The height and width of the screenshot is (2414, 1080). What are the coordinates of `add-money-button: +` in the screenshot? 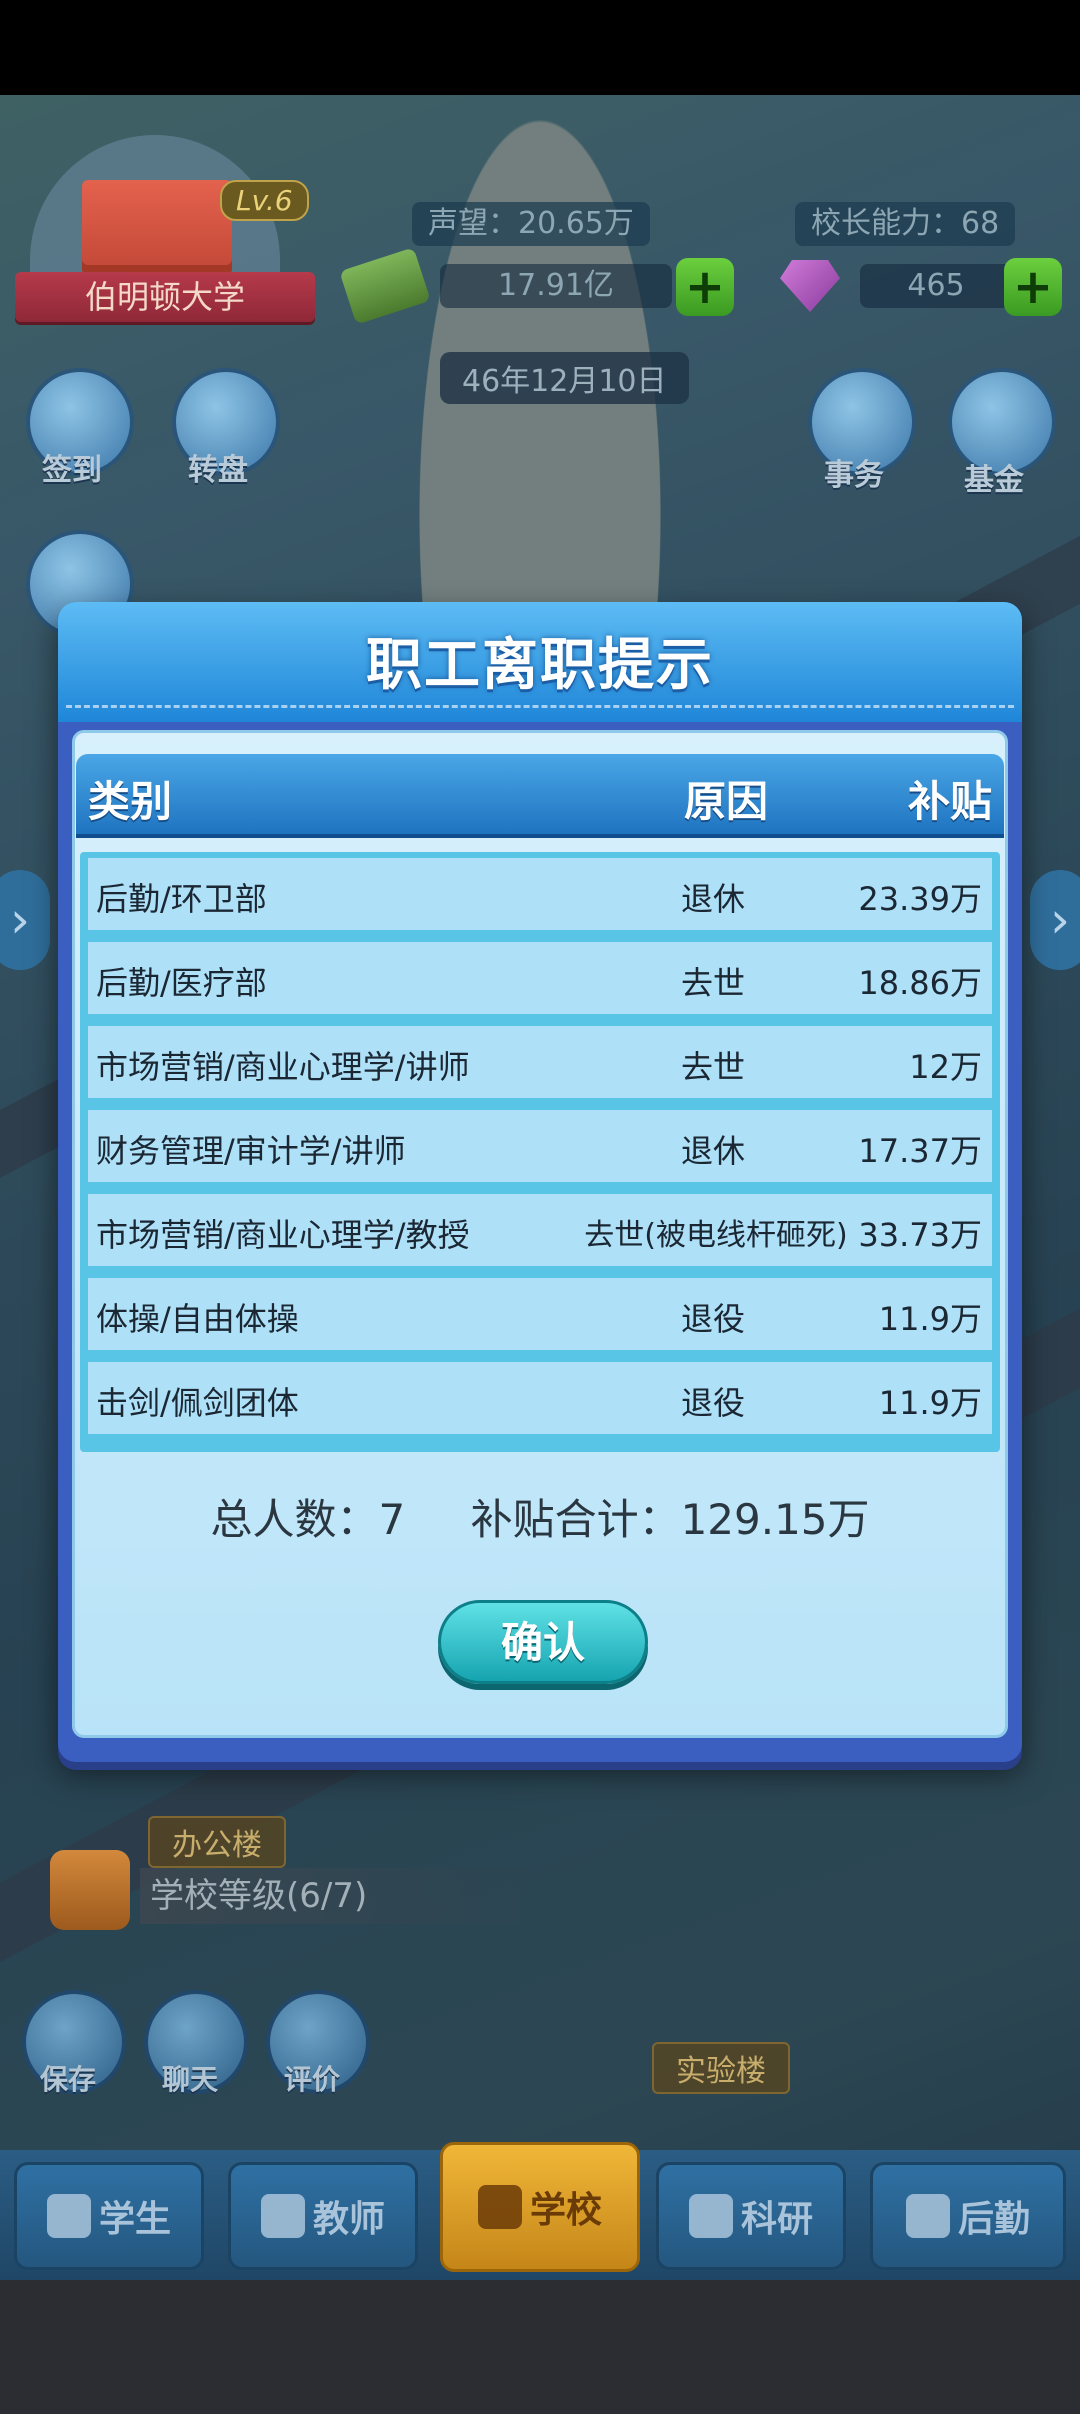 It's located at (705, 287).